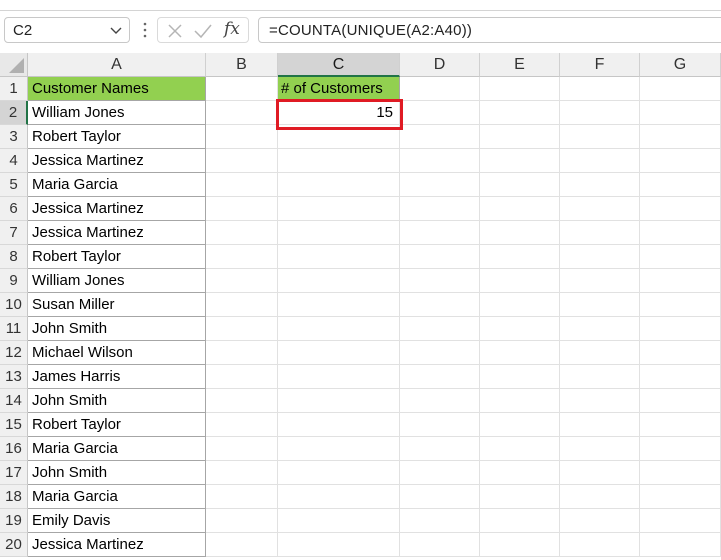 The width and height of the screenshot is (721, 560). What do you see at coordinates (14, 233) in the screenshot?
I see `row-header-7: 7` at bounding box center [14, 233].